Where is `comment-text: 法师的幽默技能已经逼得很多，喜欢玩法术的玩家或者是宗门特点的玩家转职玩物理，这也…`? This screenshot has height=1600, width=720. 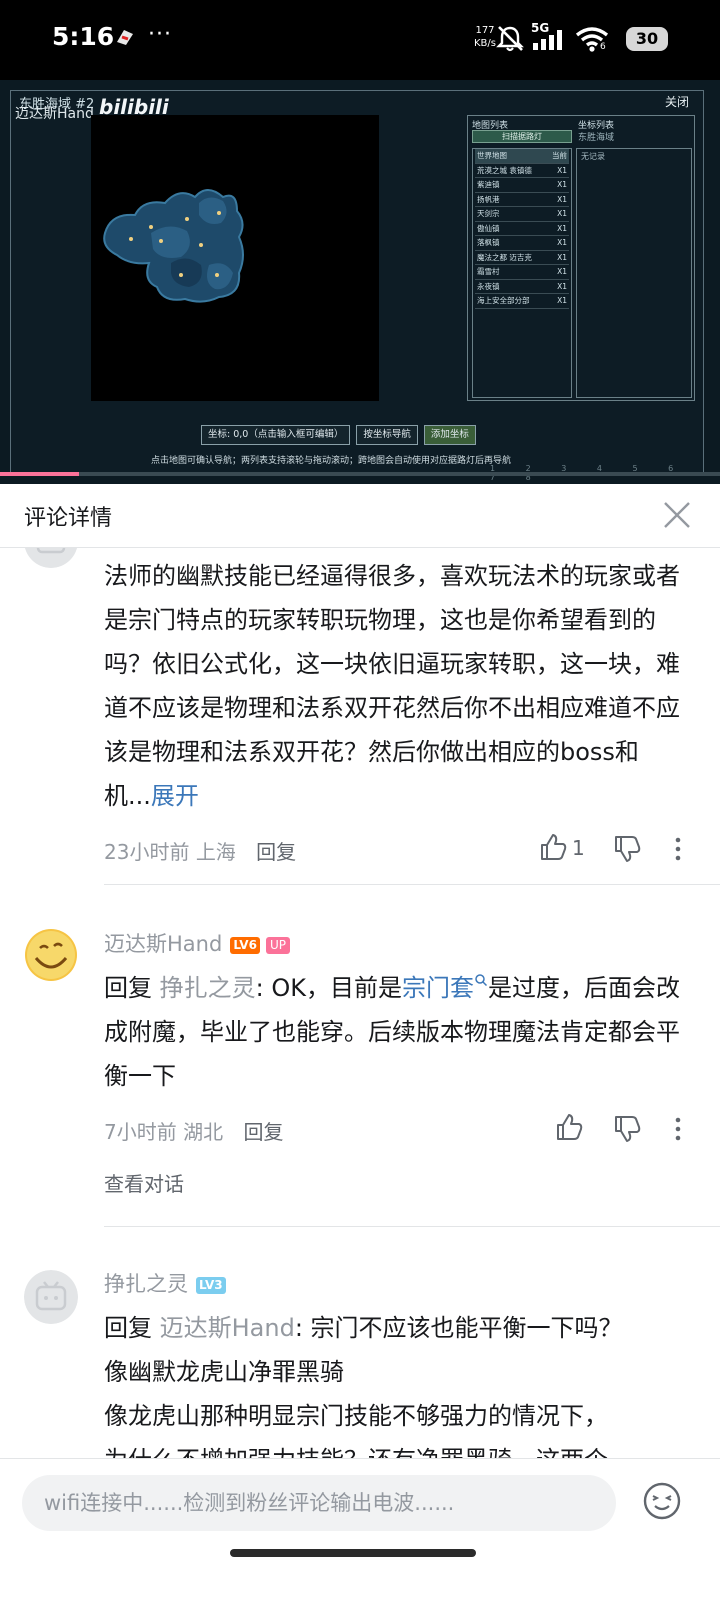 comment-text: 法师的幽默技能已经逼得很多，喜欢玩法术的玩家或者是宗门特点的玩家转职玩物理，这也… is located at coordinates (392, 686).